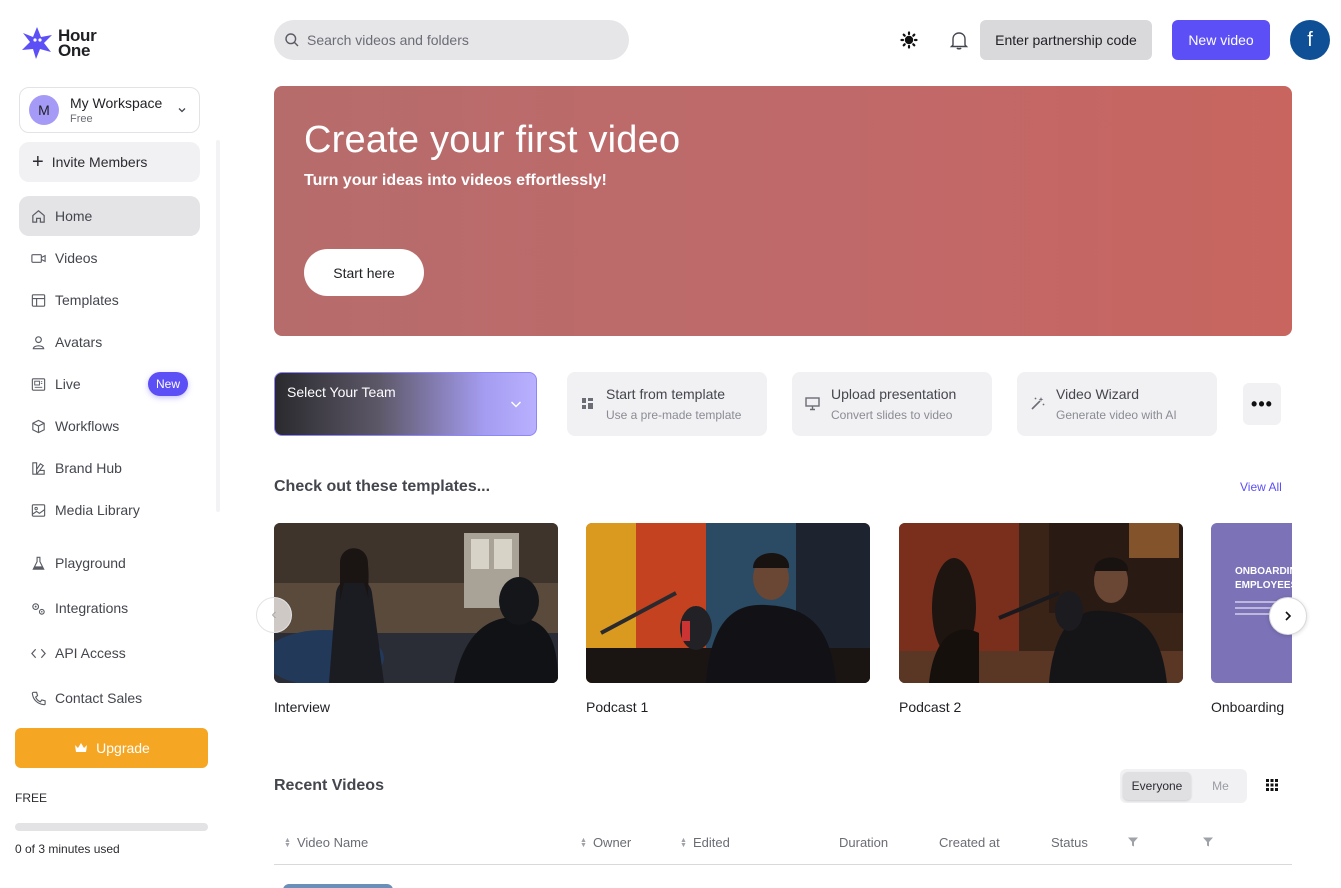  Describe the element at coordinates (109, 300) in the screenshot. I see `sidebar-item-templates: Templates` at that location.